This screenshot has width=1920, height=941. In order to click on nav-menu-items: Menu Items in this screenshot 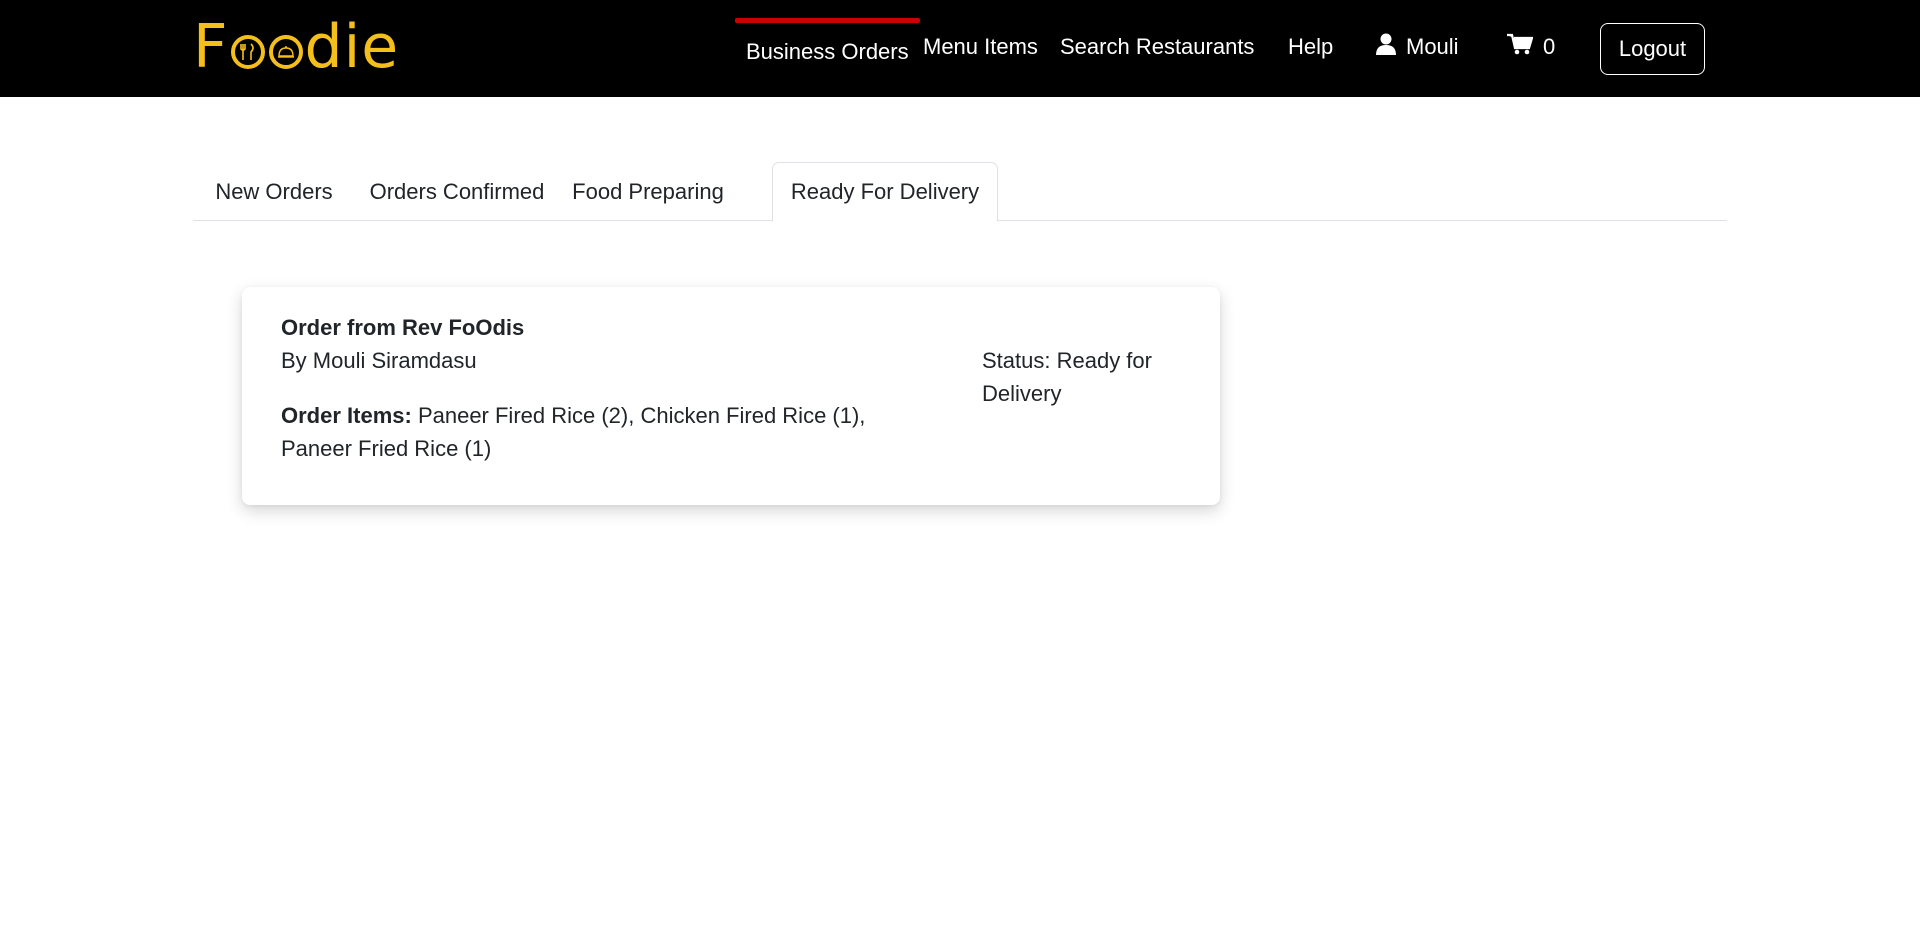, I will do `click(980, 48)`.